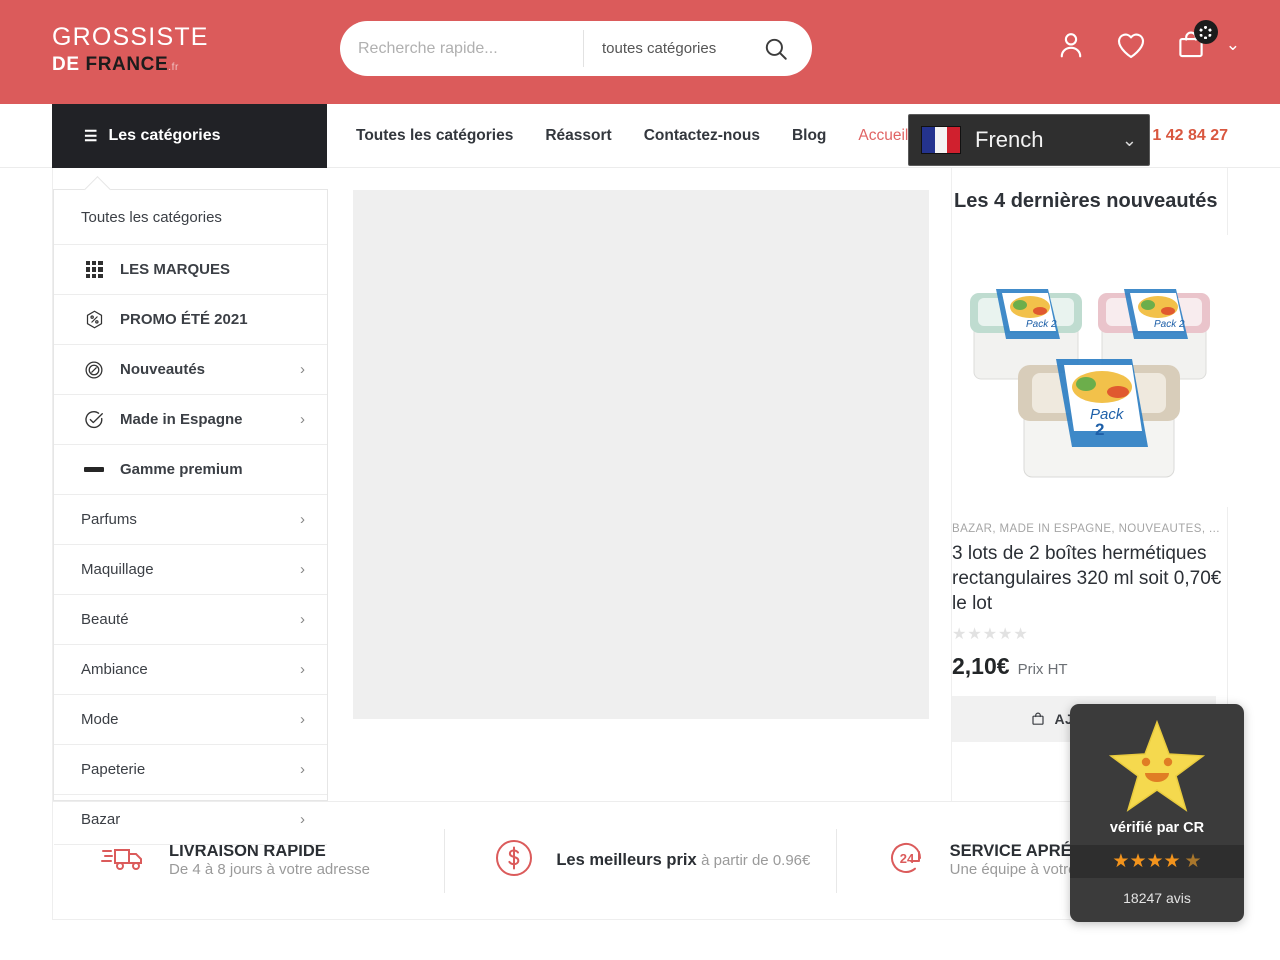 The width and height of the screenshot is (1280, 960). What do you see at coordinates (1193, 861) in the screenshot?
I see `review-star-half: ★` at bounding box center [1193, 861].